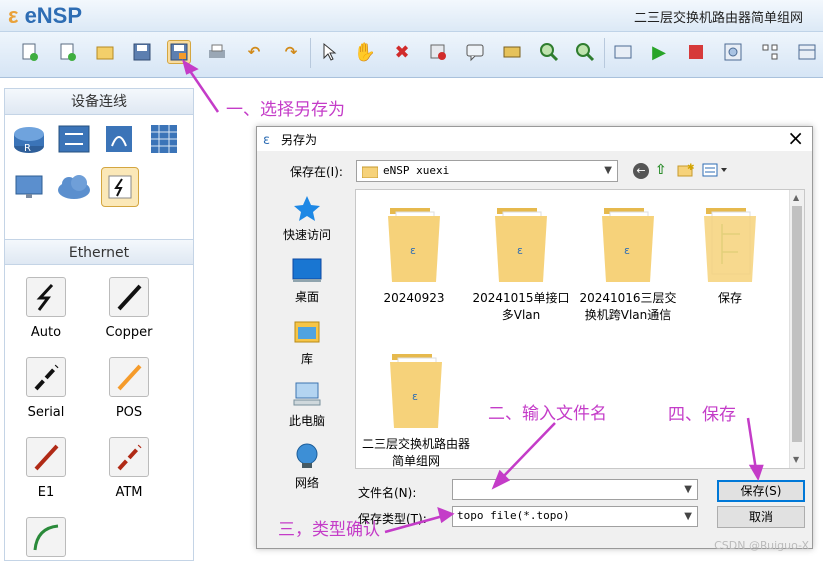 This screenshot has height=561, width=823. What do you see at coordinates (547, 414) in the screenshot?
I see `annotation-step2: 二、输入文件名` at bounding box center [547, 414].